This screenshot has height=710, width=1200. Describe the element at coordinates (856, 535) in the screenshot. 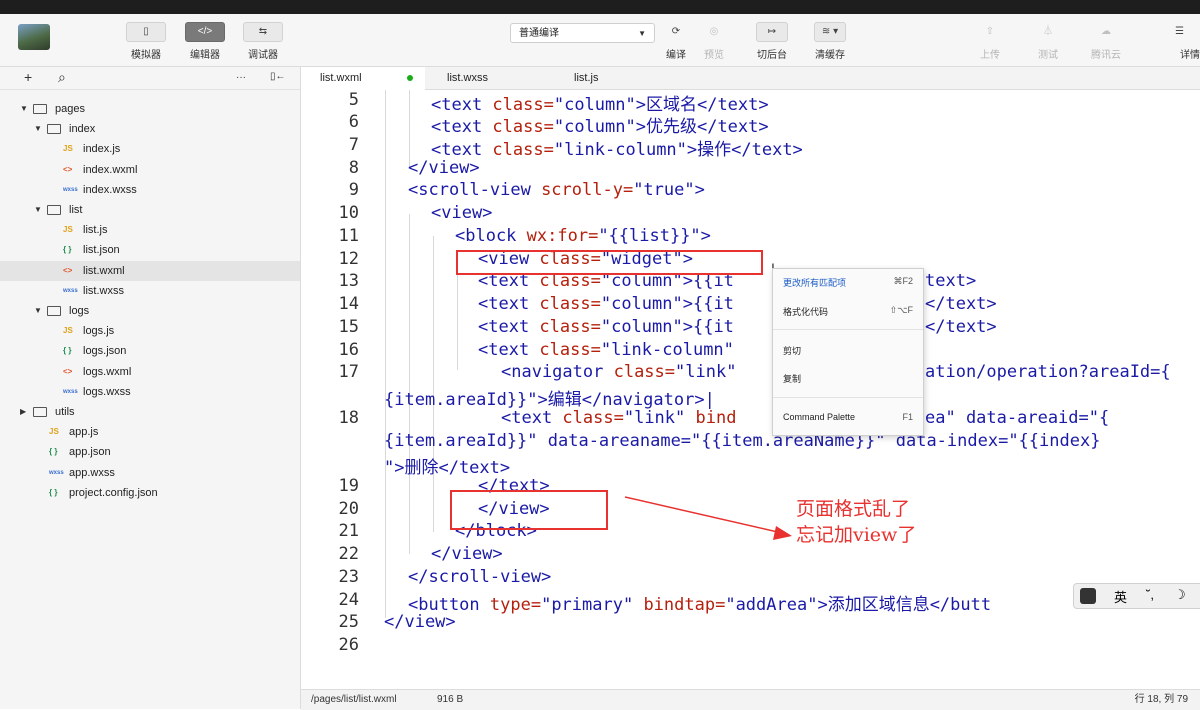

I see `annotation-line-2: 忘记加view了` at that location.